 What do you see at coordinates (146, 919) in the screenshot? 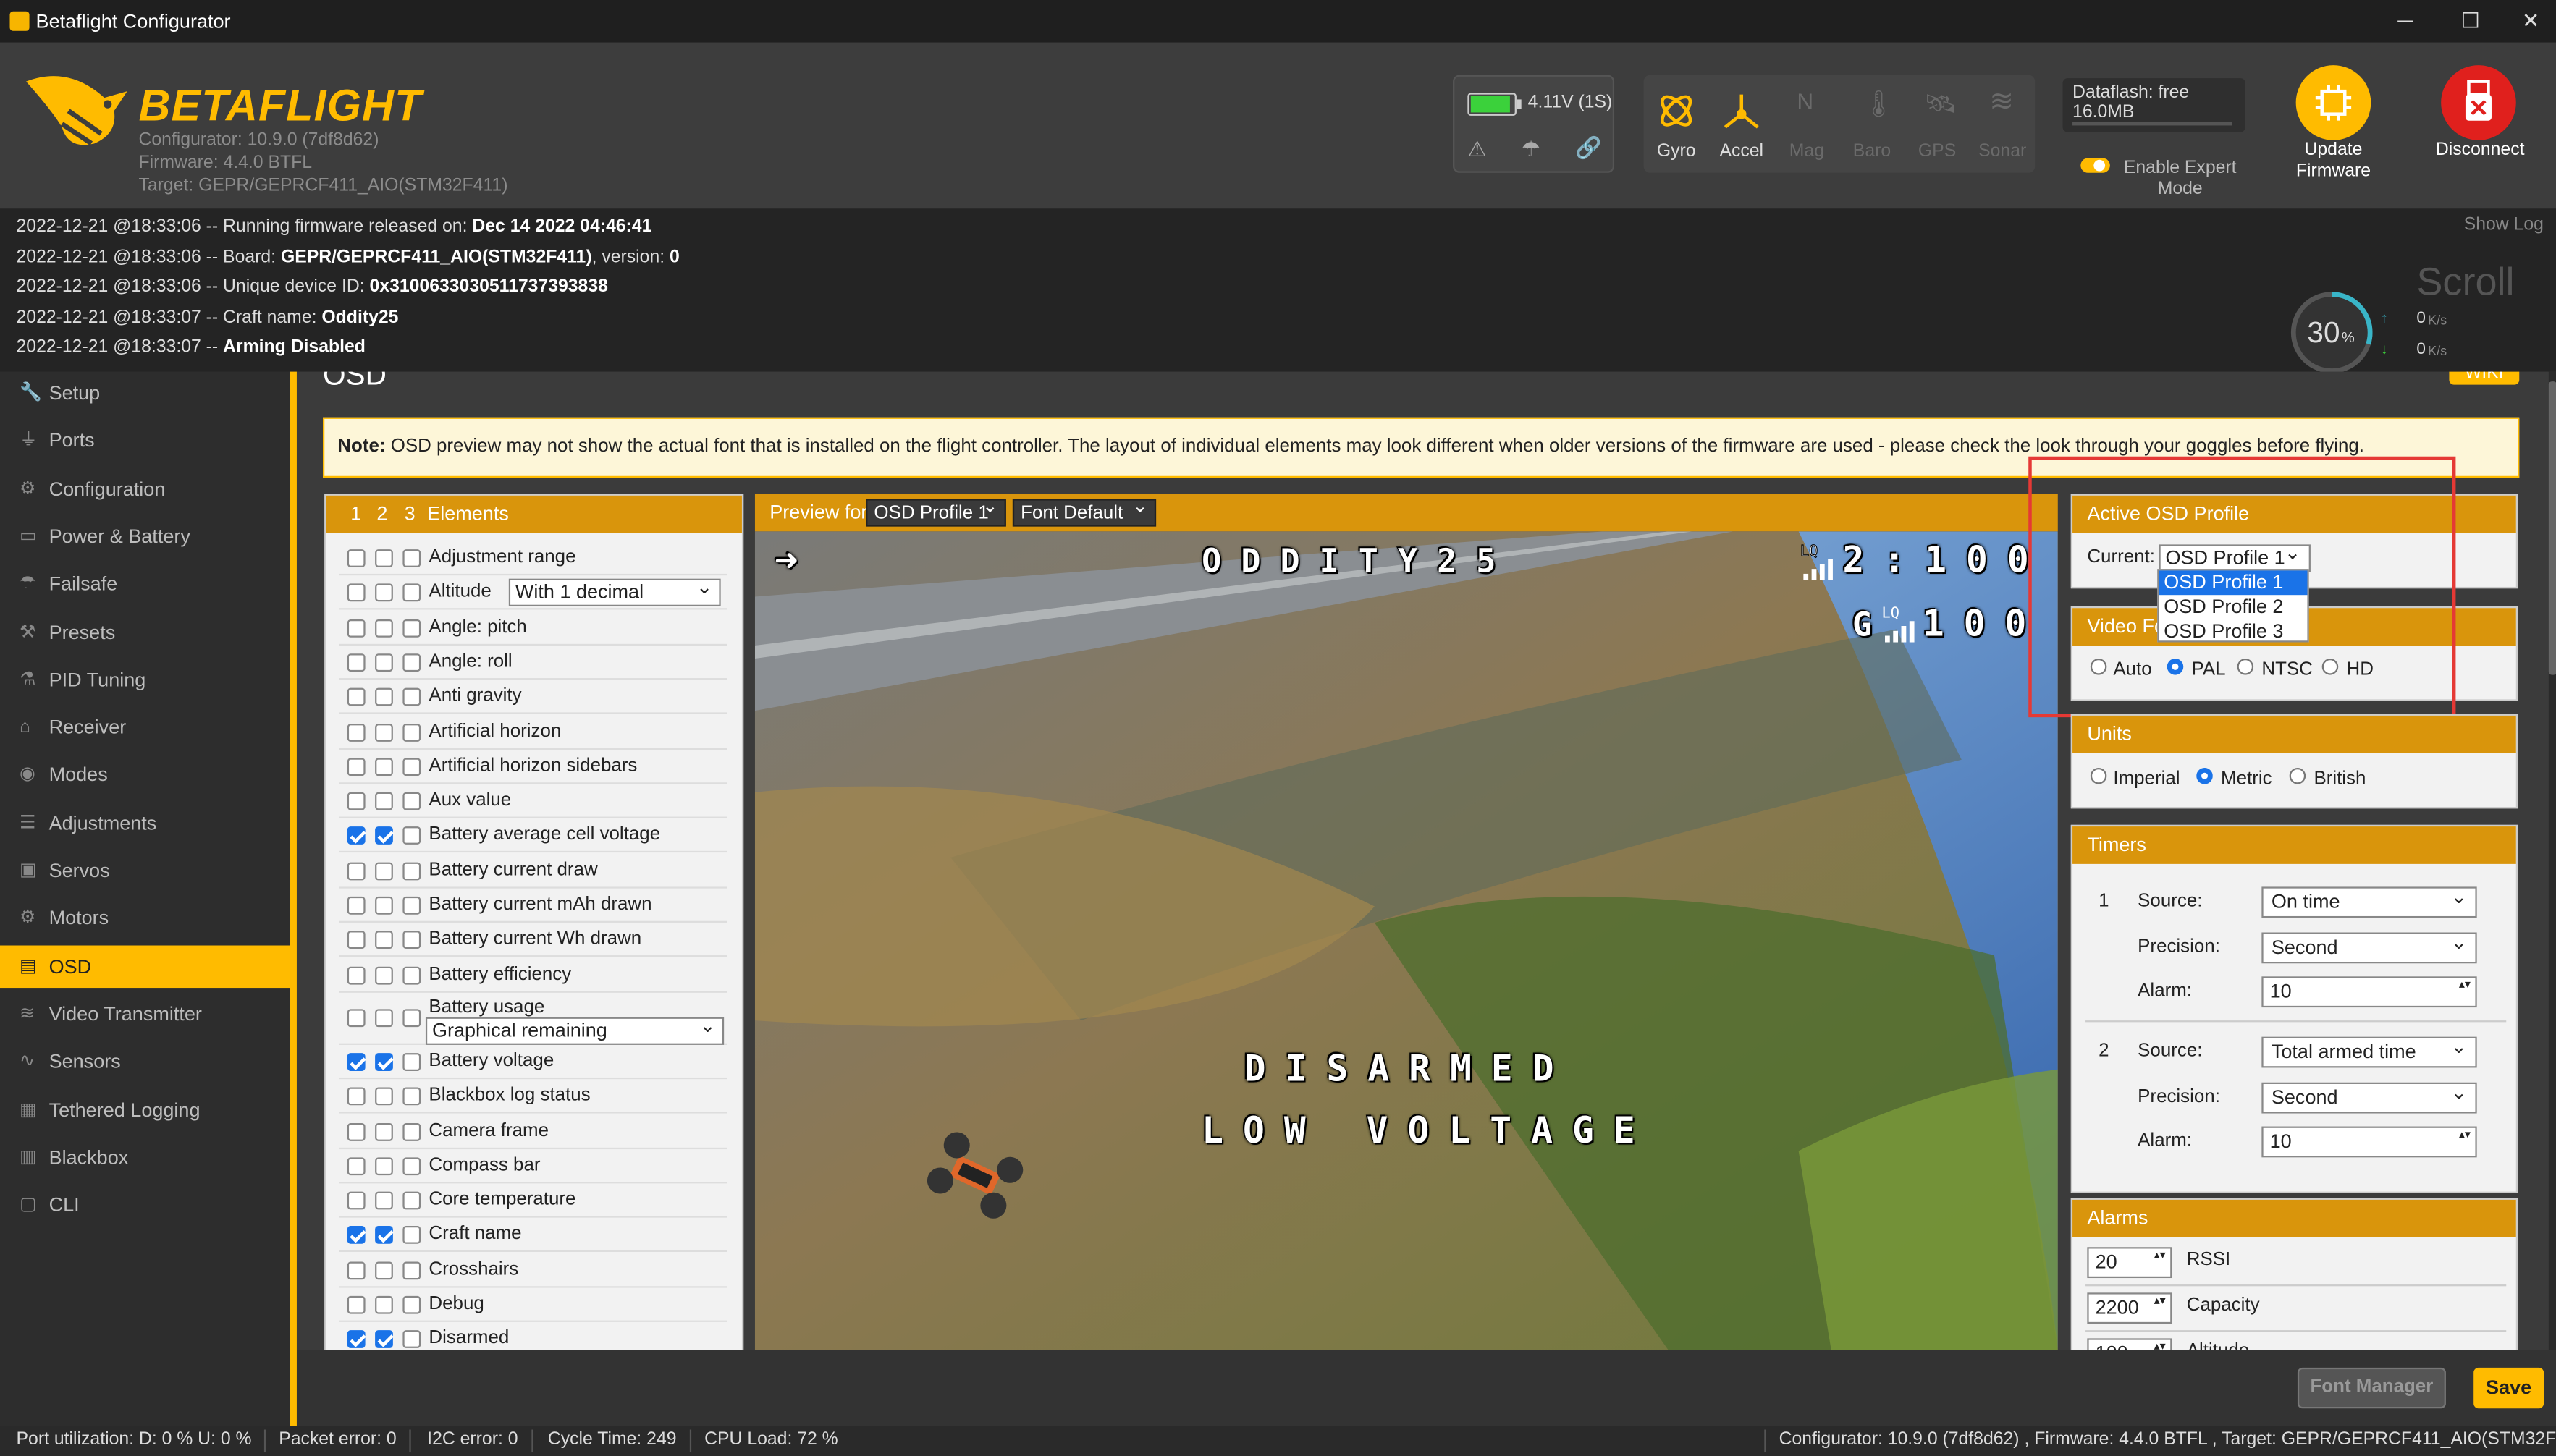
I see `sidebar-item-motors: ⚙ Motors` at bounding box center [146, 919].